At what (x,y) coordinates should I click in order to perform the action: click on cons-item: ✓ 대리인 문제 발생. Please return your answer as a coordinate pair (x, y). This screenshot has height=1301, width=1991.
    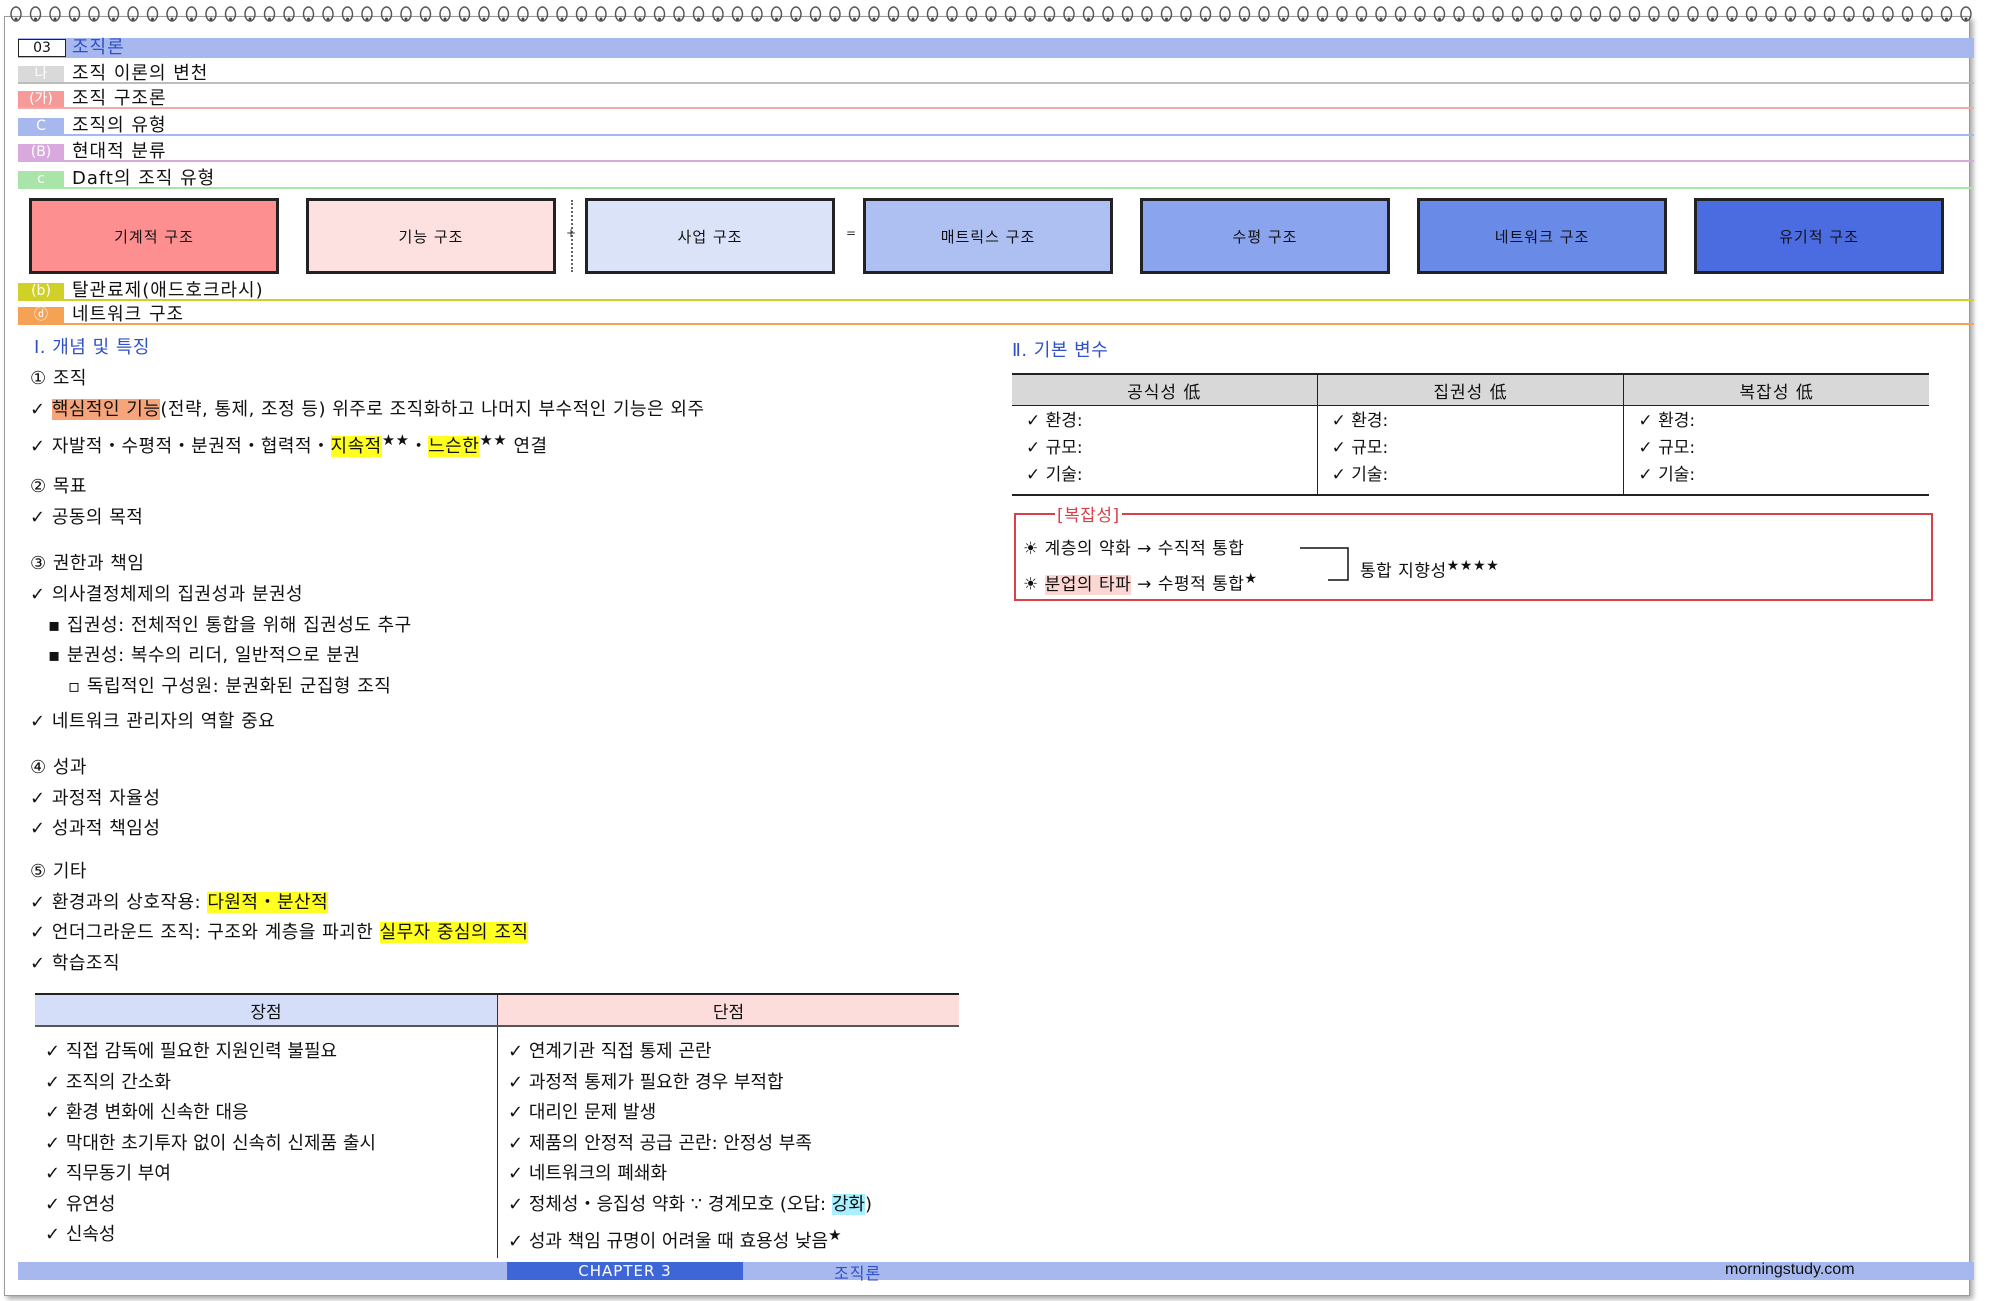
    Looking at the image, I should click on (582, 1112).